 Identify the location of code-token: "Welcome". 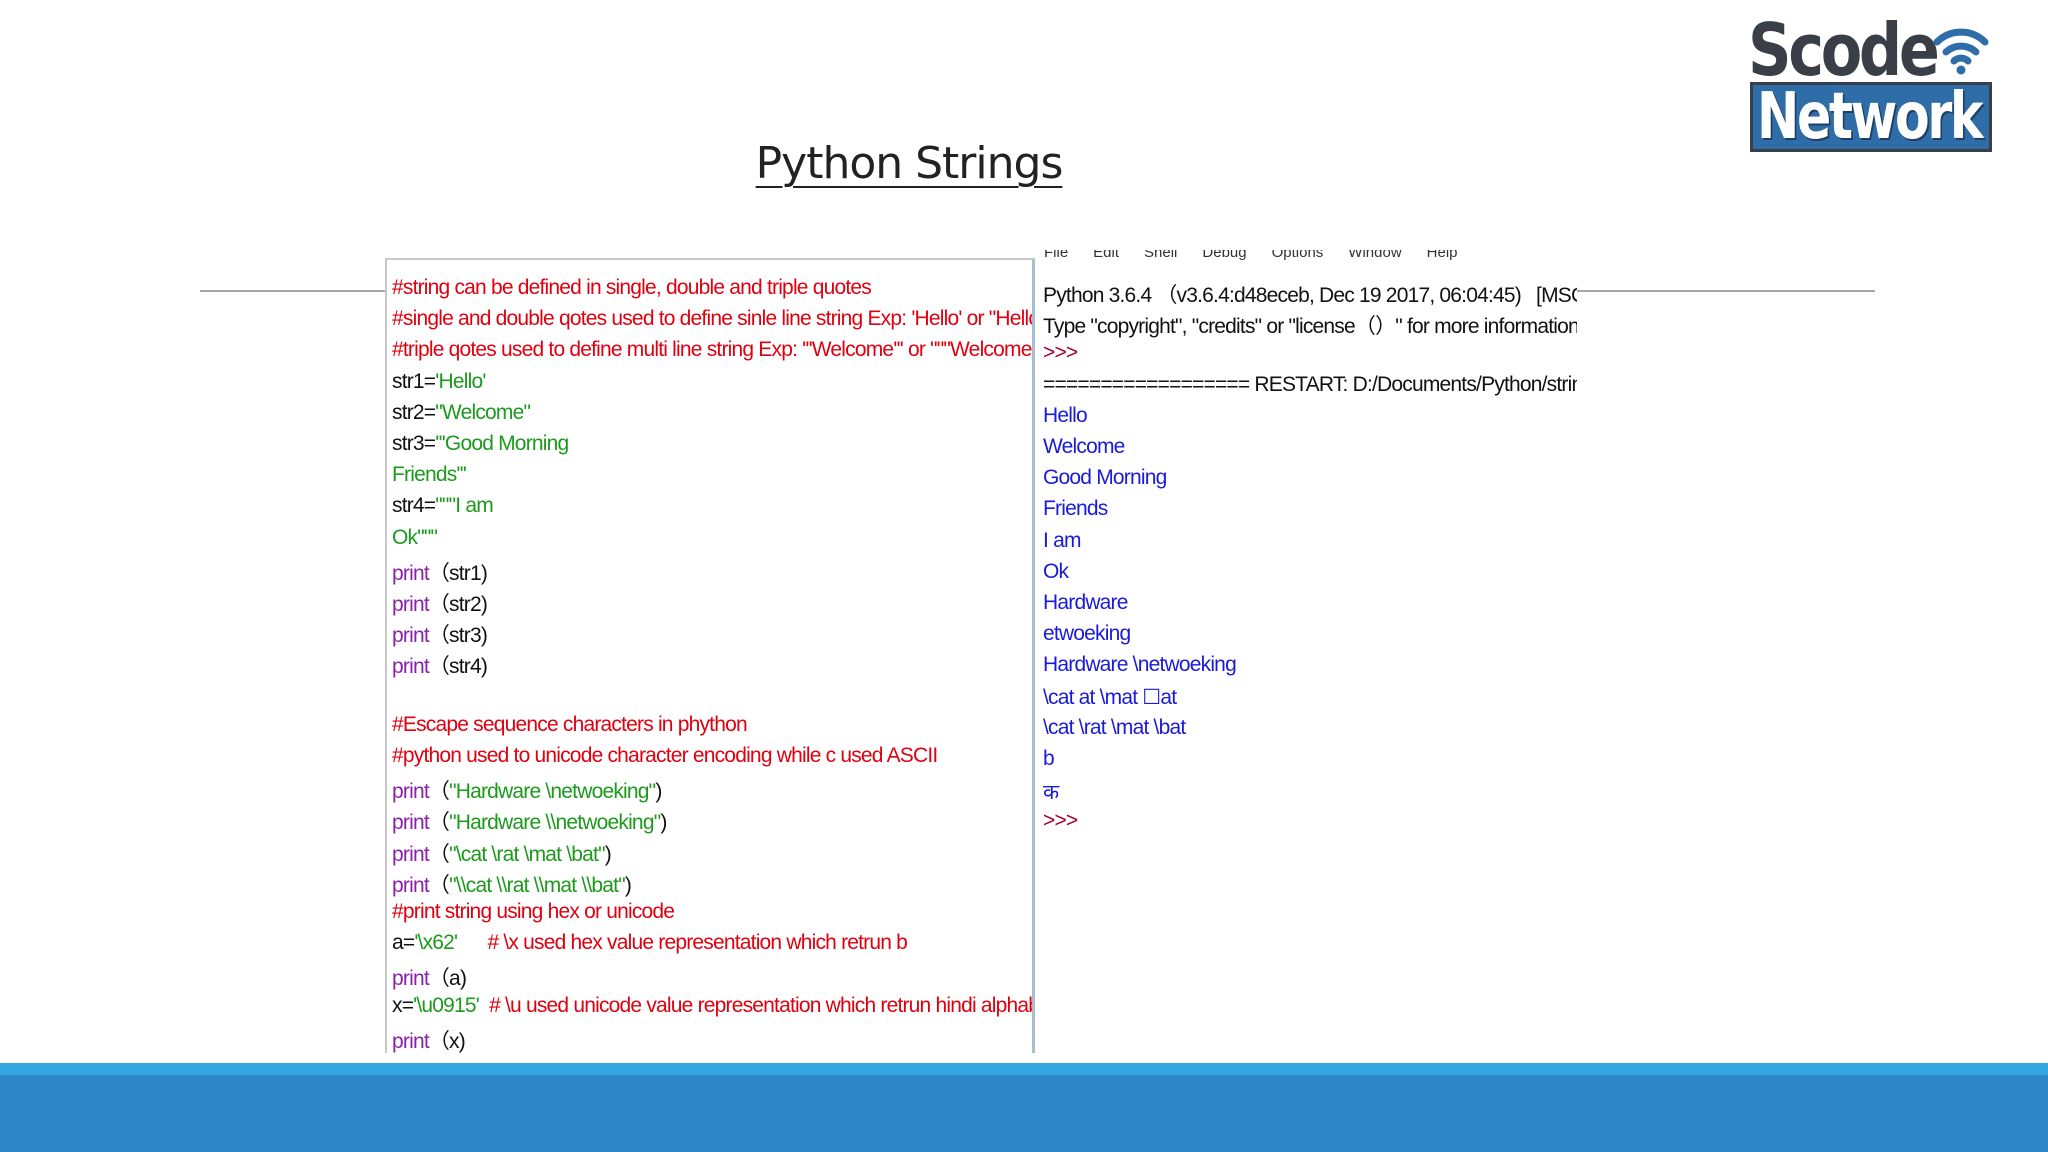
(483, 412).